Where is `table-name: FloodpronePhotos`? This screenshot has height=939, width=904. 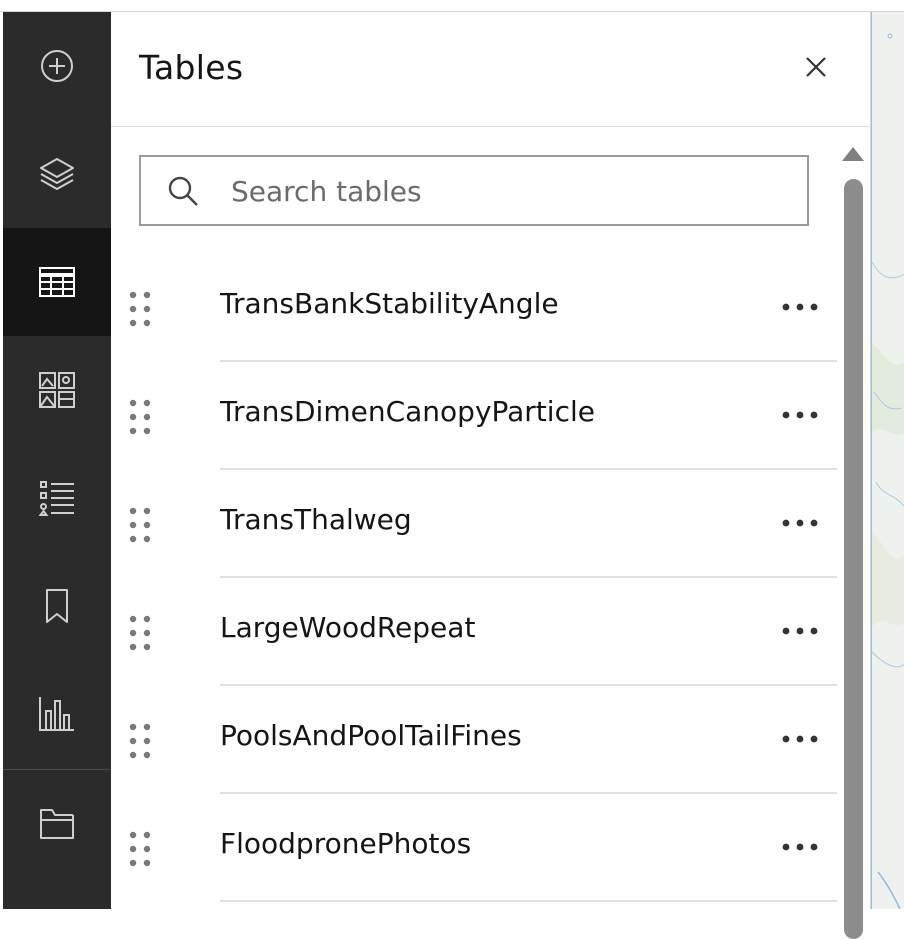
table-name: FloodpronePhotos is located at coordinates (346, 843).